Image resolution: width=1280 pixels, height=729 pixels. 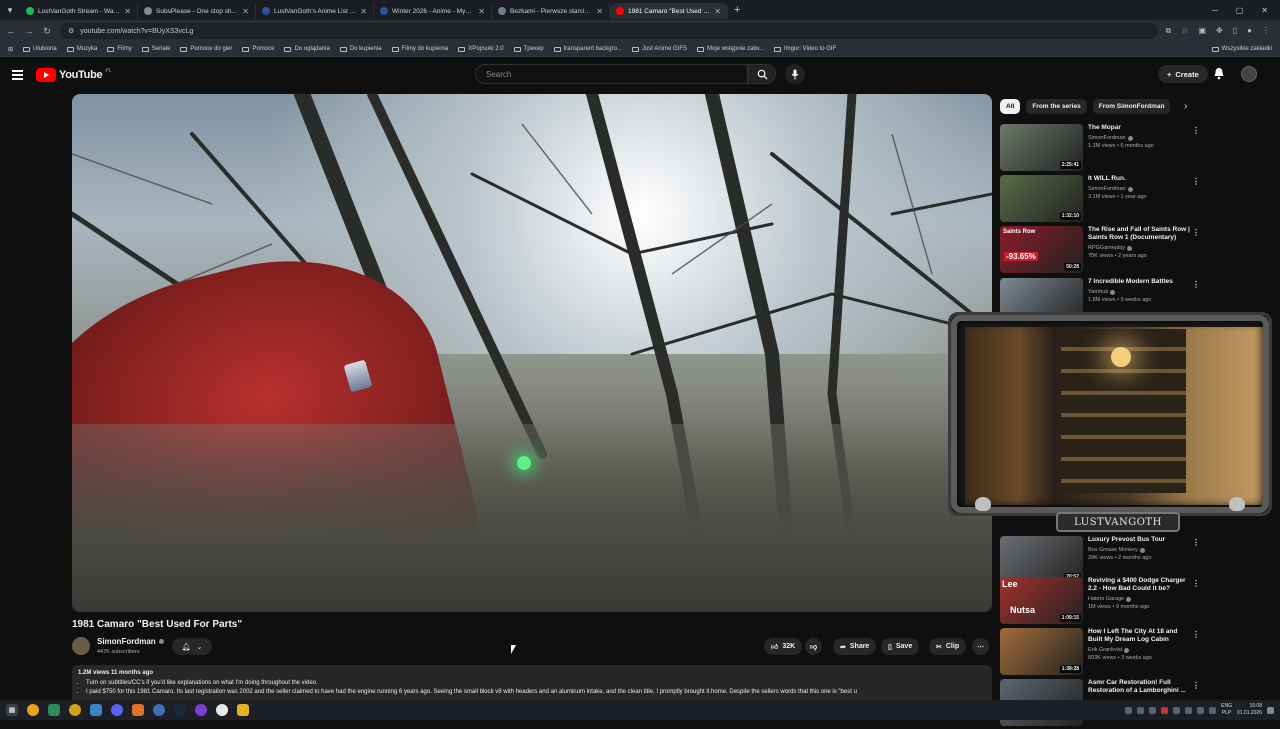 What do you see at coordinates (75, 710) in the screenshot?
I see `app-yellow-icon` at bounding box center [75, 710].